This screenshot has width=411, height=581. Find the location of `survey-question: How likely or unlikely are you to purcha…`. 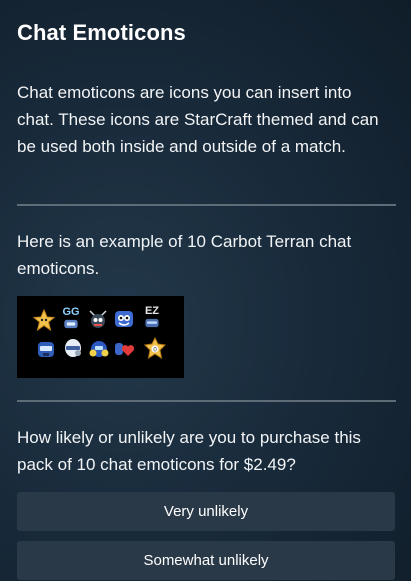

survey-question: How likely or unlikely are you to purcha… is located at coordinates (189, 451).